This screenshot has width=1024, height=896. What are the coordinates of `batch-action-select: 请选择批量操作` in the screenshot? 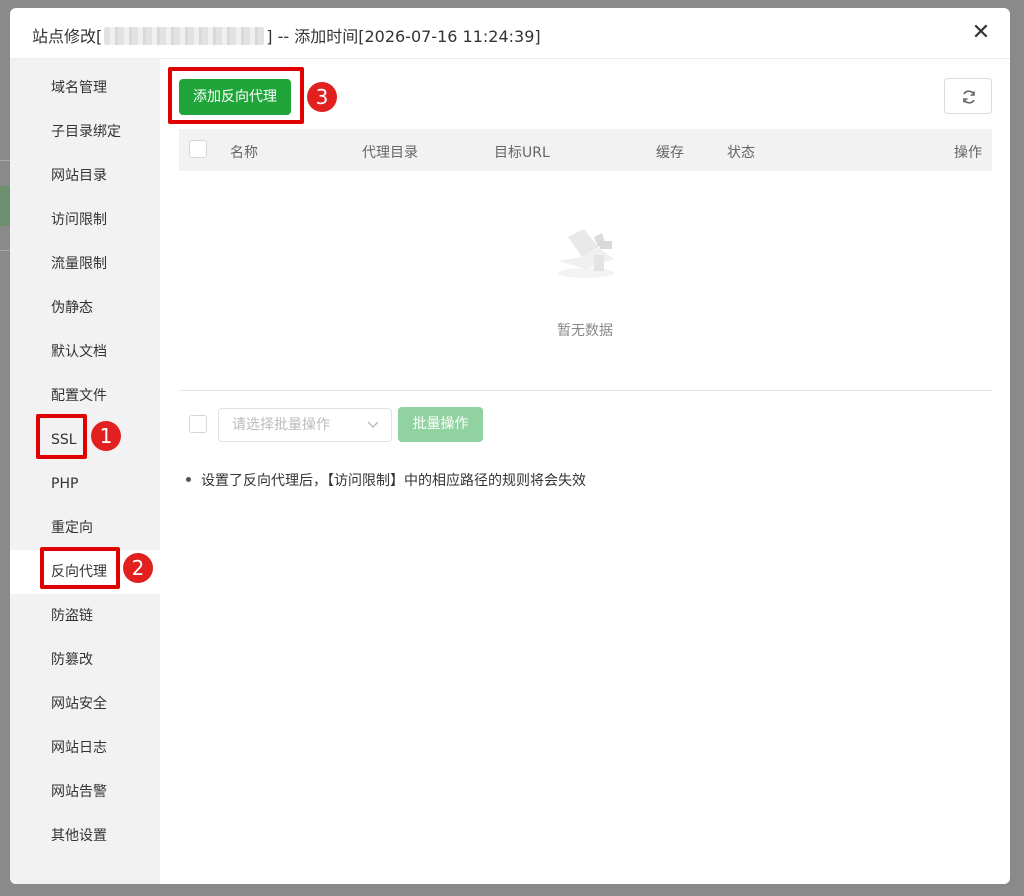 It's located at (305, 425).